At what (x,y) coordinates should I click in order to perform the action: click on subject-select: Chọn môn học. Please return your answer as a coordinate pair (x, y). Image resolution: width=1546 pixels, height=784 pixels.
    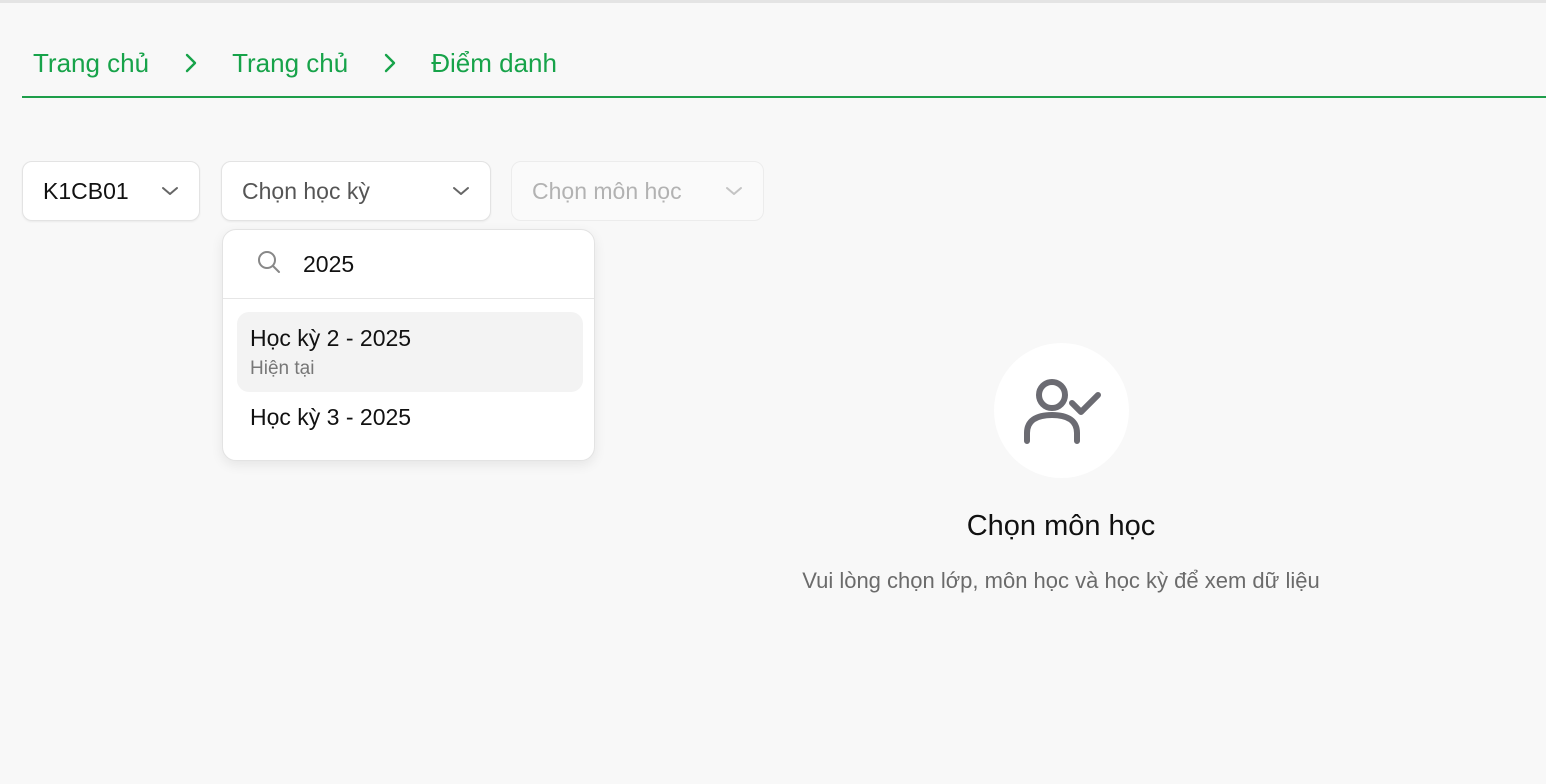
    Looking at the image, I should click on (637, 191).